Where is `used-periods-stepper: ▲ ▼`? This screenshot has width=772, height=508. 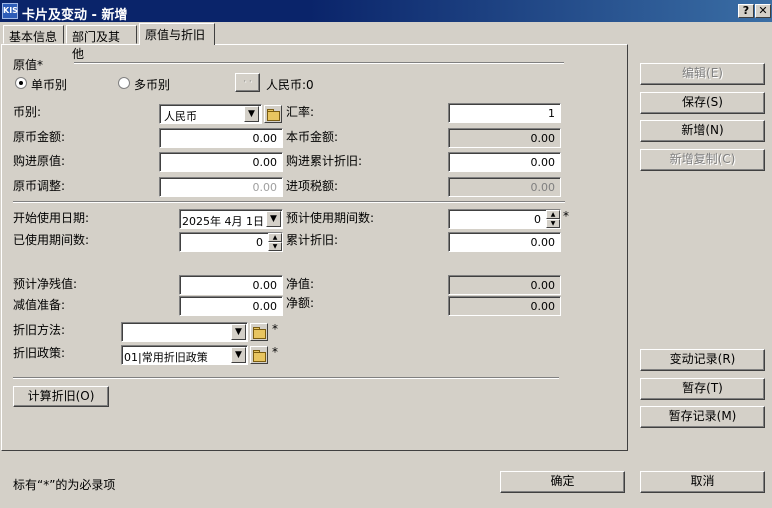 used-periods-stepper: ▲ ▼ is located at coordinates (275, 242).